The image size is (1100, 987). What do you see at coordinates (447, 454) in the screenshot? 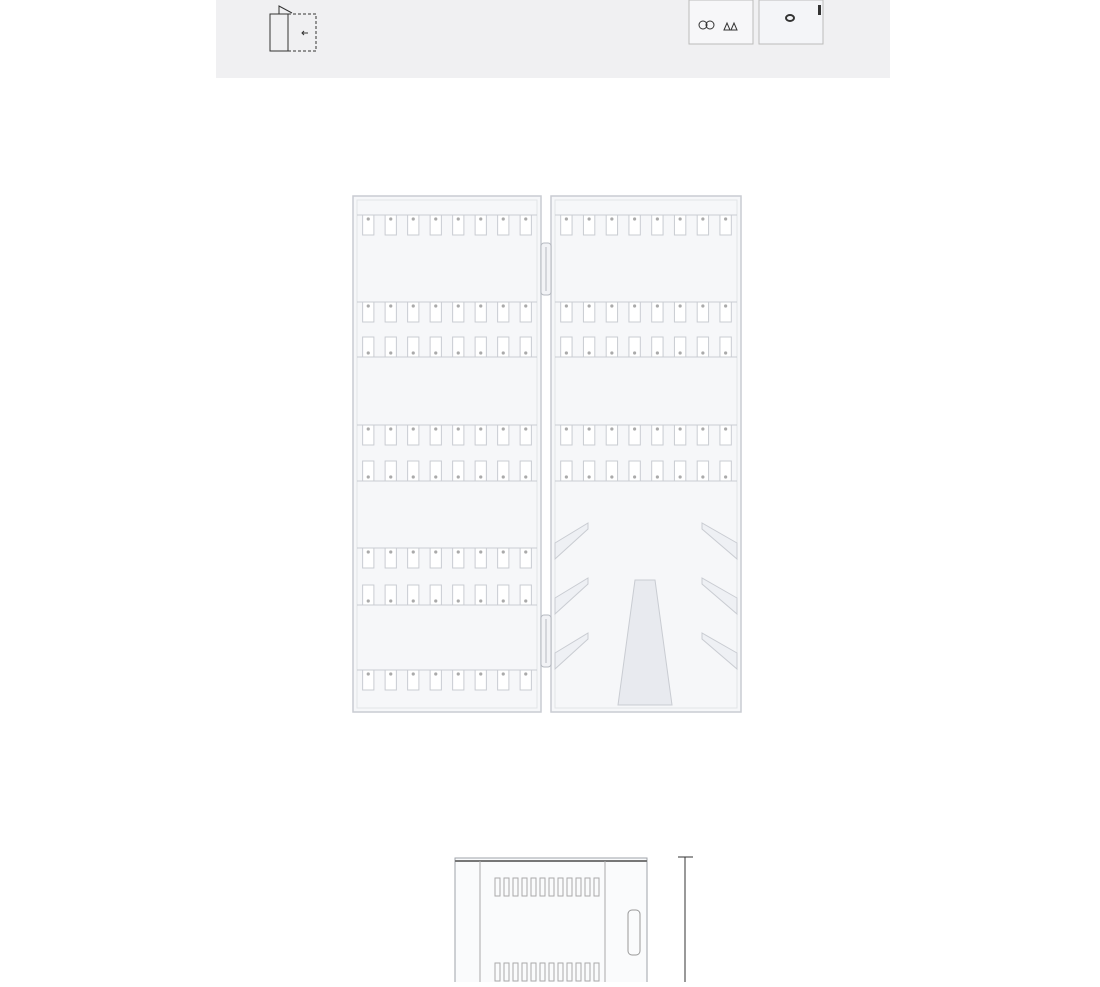
I see `panel-left` at bounding box center [447, 454].